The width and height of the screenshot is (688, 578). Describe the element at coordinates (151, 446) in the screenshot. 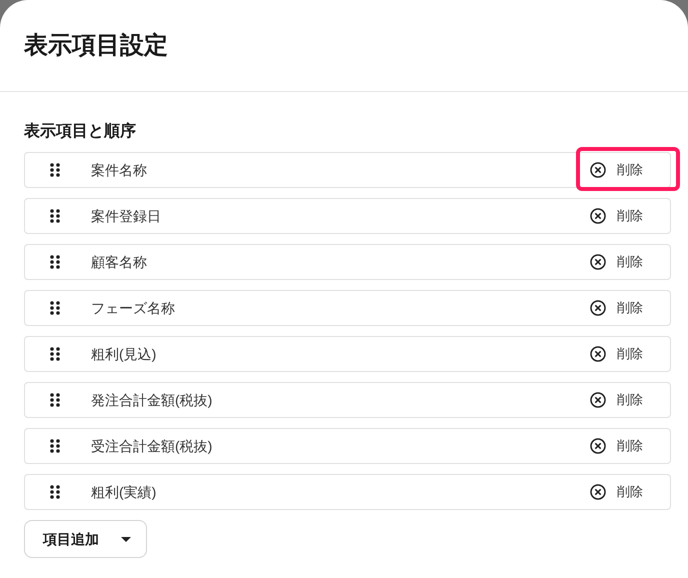

I see `item-label: 受注合計金額(税抜)` at that location.